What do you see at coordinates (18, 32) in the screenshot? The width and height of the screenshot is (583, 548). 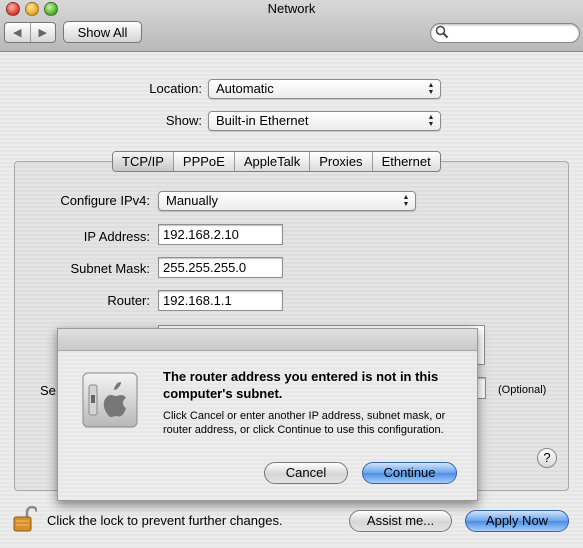 I see `back-arrow-icon: ◀` at bounding box center [18, 32].